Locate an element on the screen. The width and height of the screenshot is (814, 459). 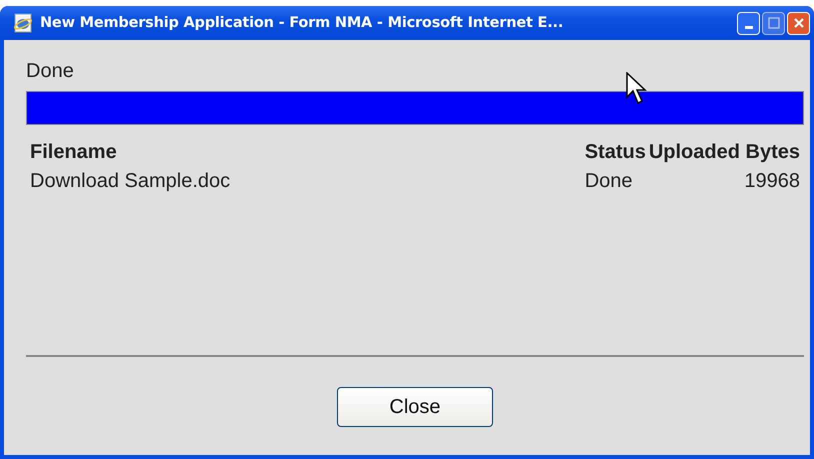
minimize-button is located at coordinates (748, 23).